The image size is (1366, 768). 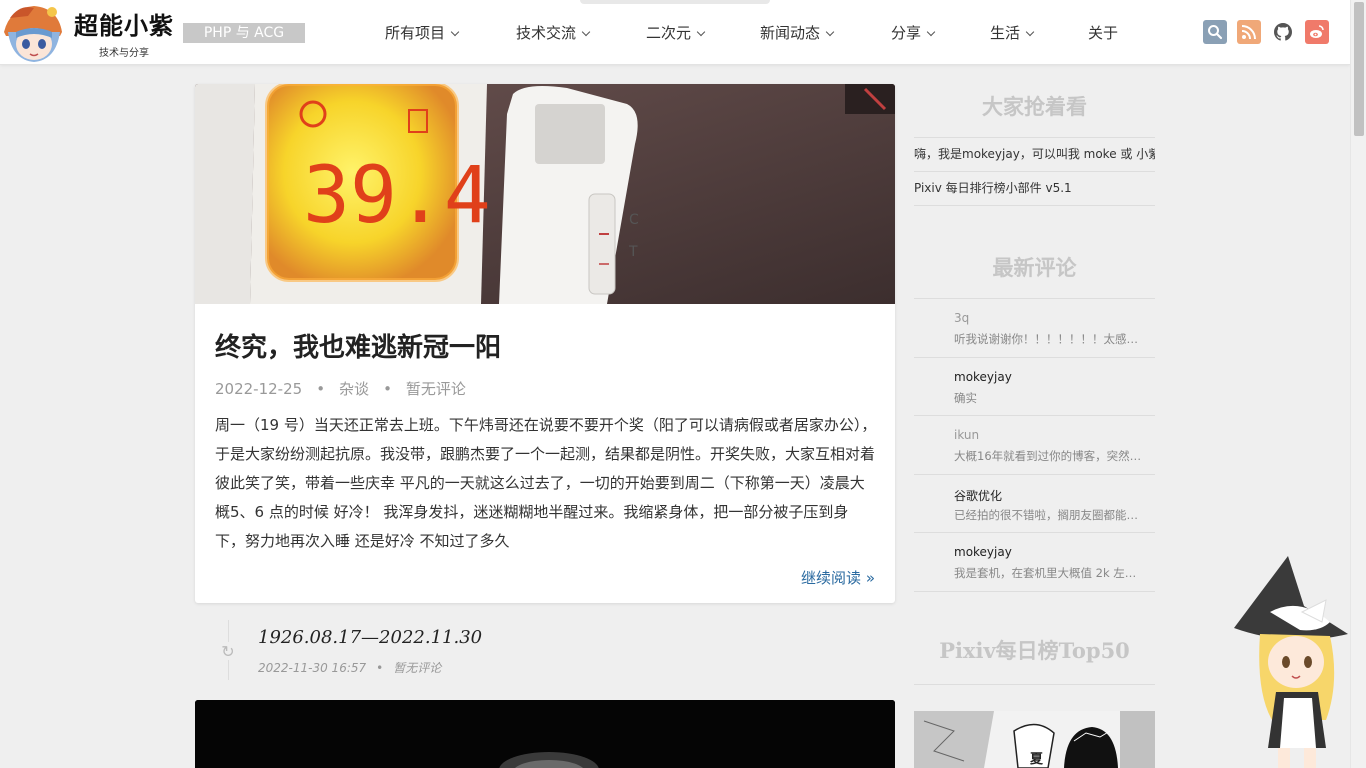 I want to click on svg-text: T, so click(x=633, y=252).